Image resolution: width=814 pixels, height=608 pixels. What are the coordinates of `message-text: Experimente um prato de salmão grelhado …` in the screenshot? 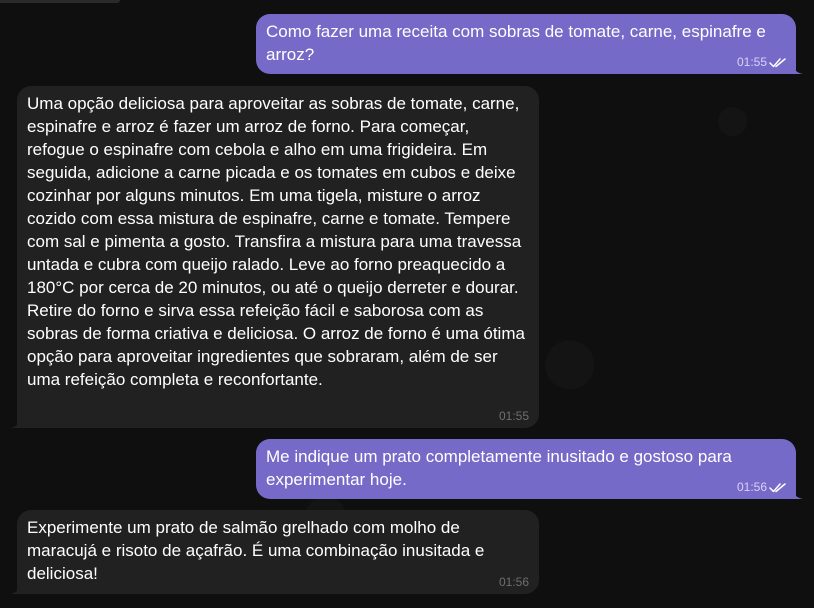 It's located at (258, 550).